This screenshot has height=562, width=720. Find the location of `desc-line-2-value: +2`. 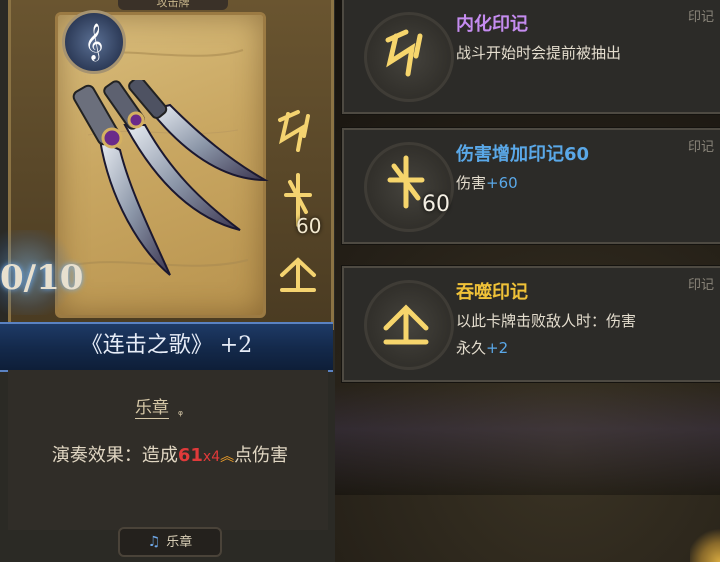

desc-line-2-value: +2 is located at coordinates (497, 348).